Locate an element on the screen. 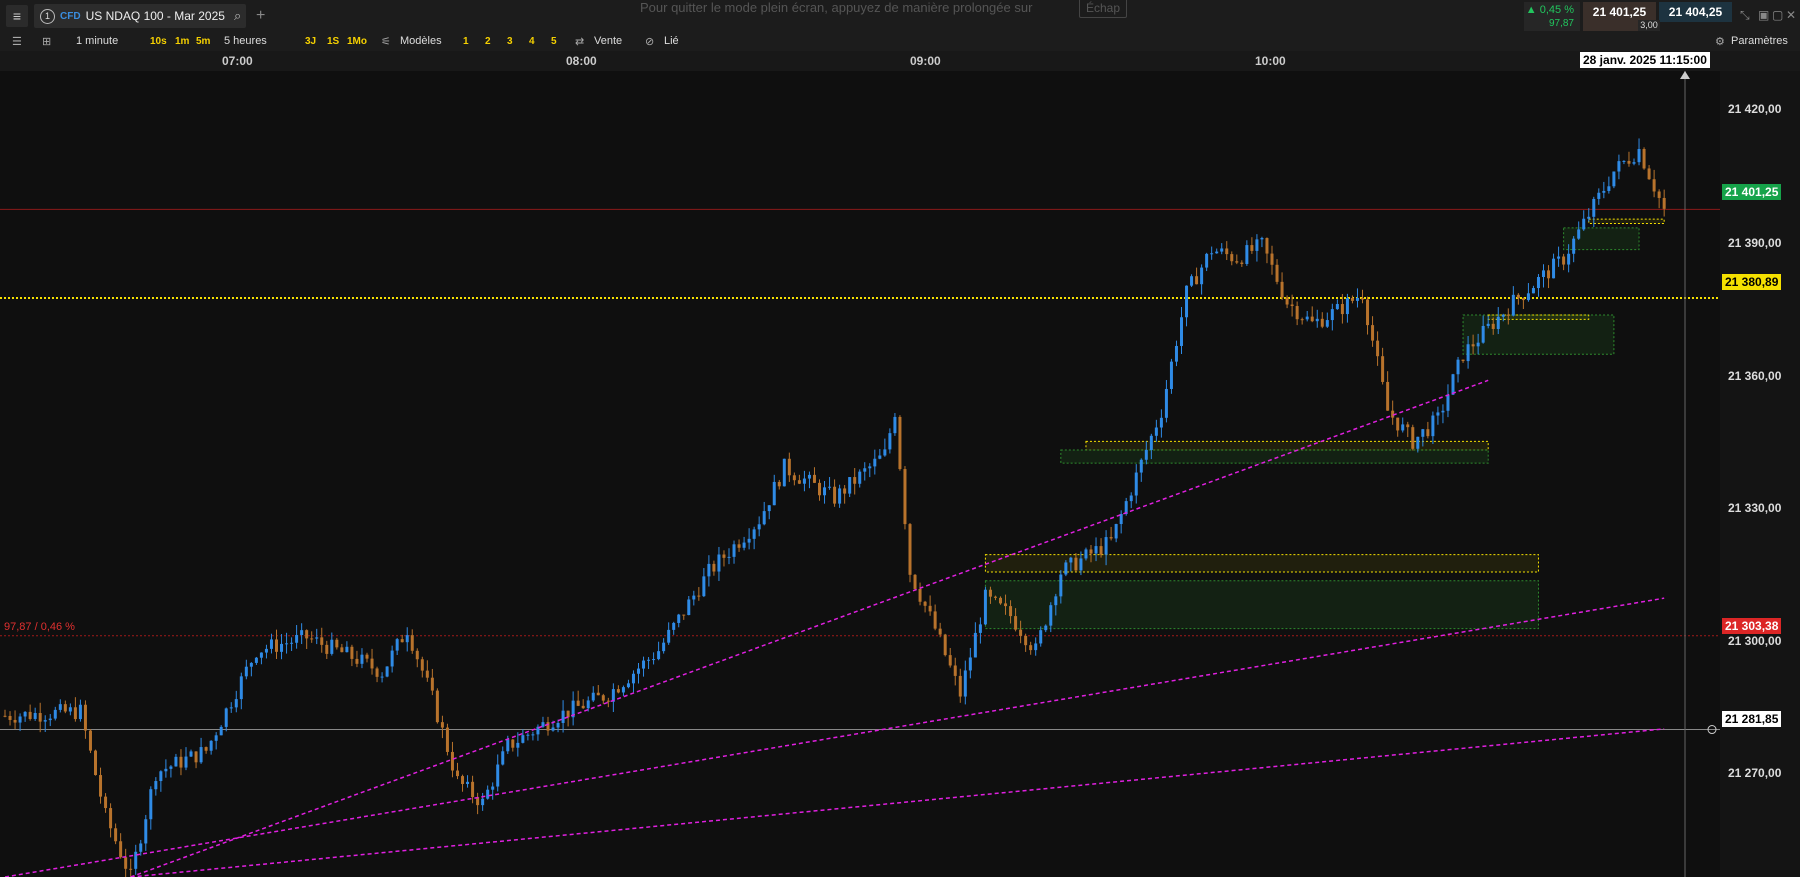  instrument-tab: 1 CFD US NDAQ 100 - Mar 2025 ⌕ is located at coordinates (140, 16).